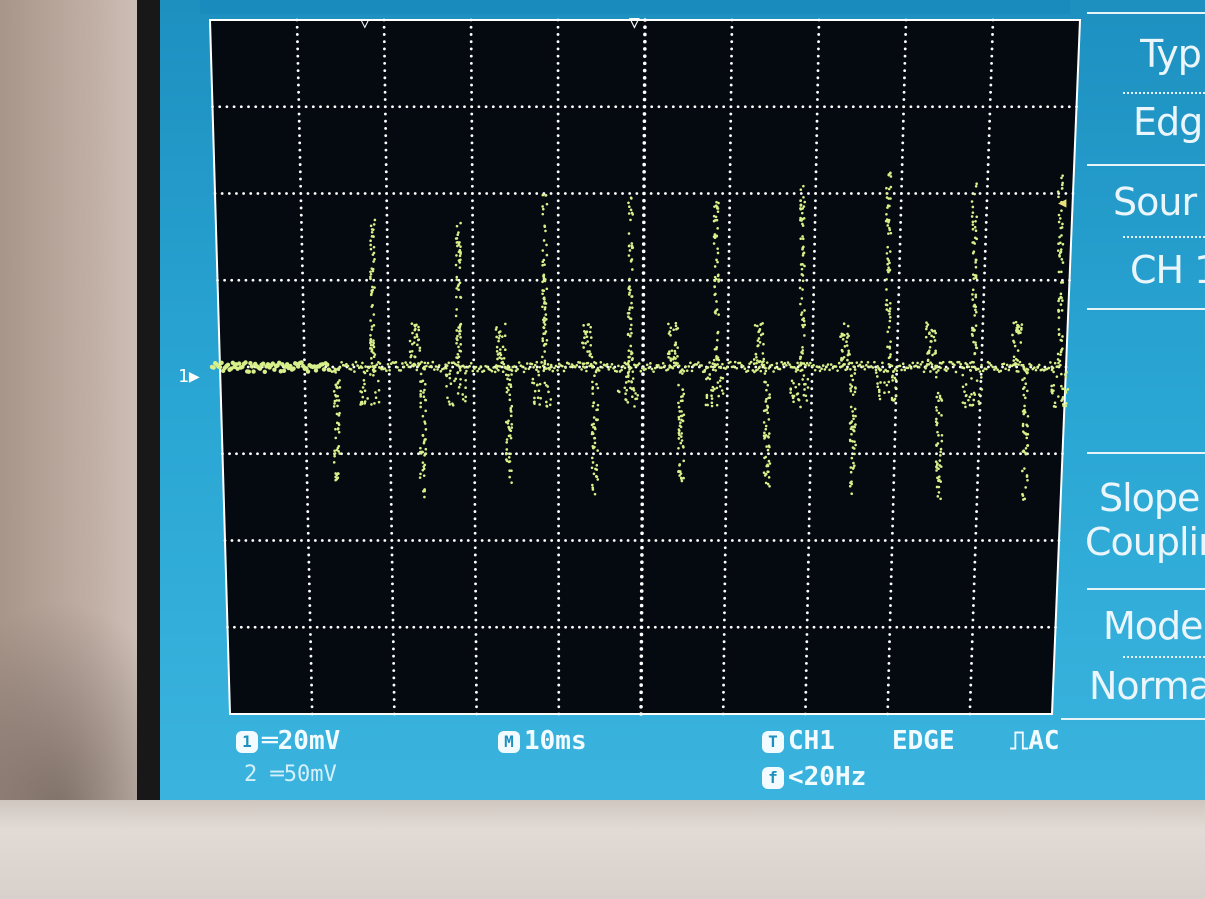 The image size is (1205, 899). Describe the element at coordinates (1172, 54) in the screenshot. I see `trigger-type-label: Typ` at that location.